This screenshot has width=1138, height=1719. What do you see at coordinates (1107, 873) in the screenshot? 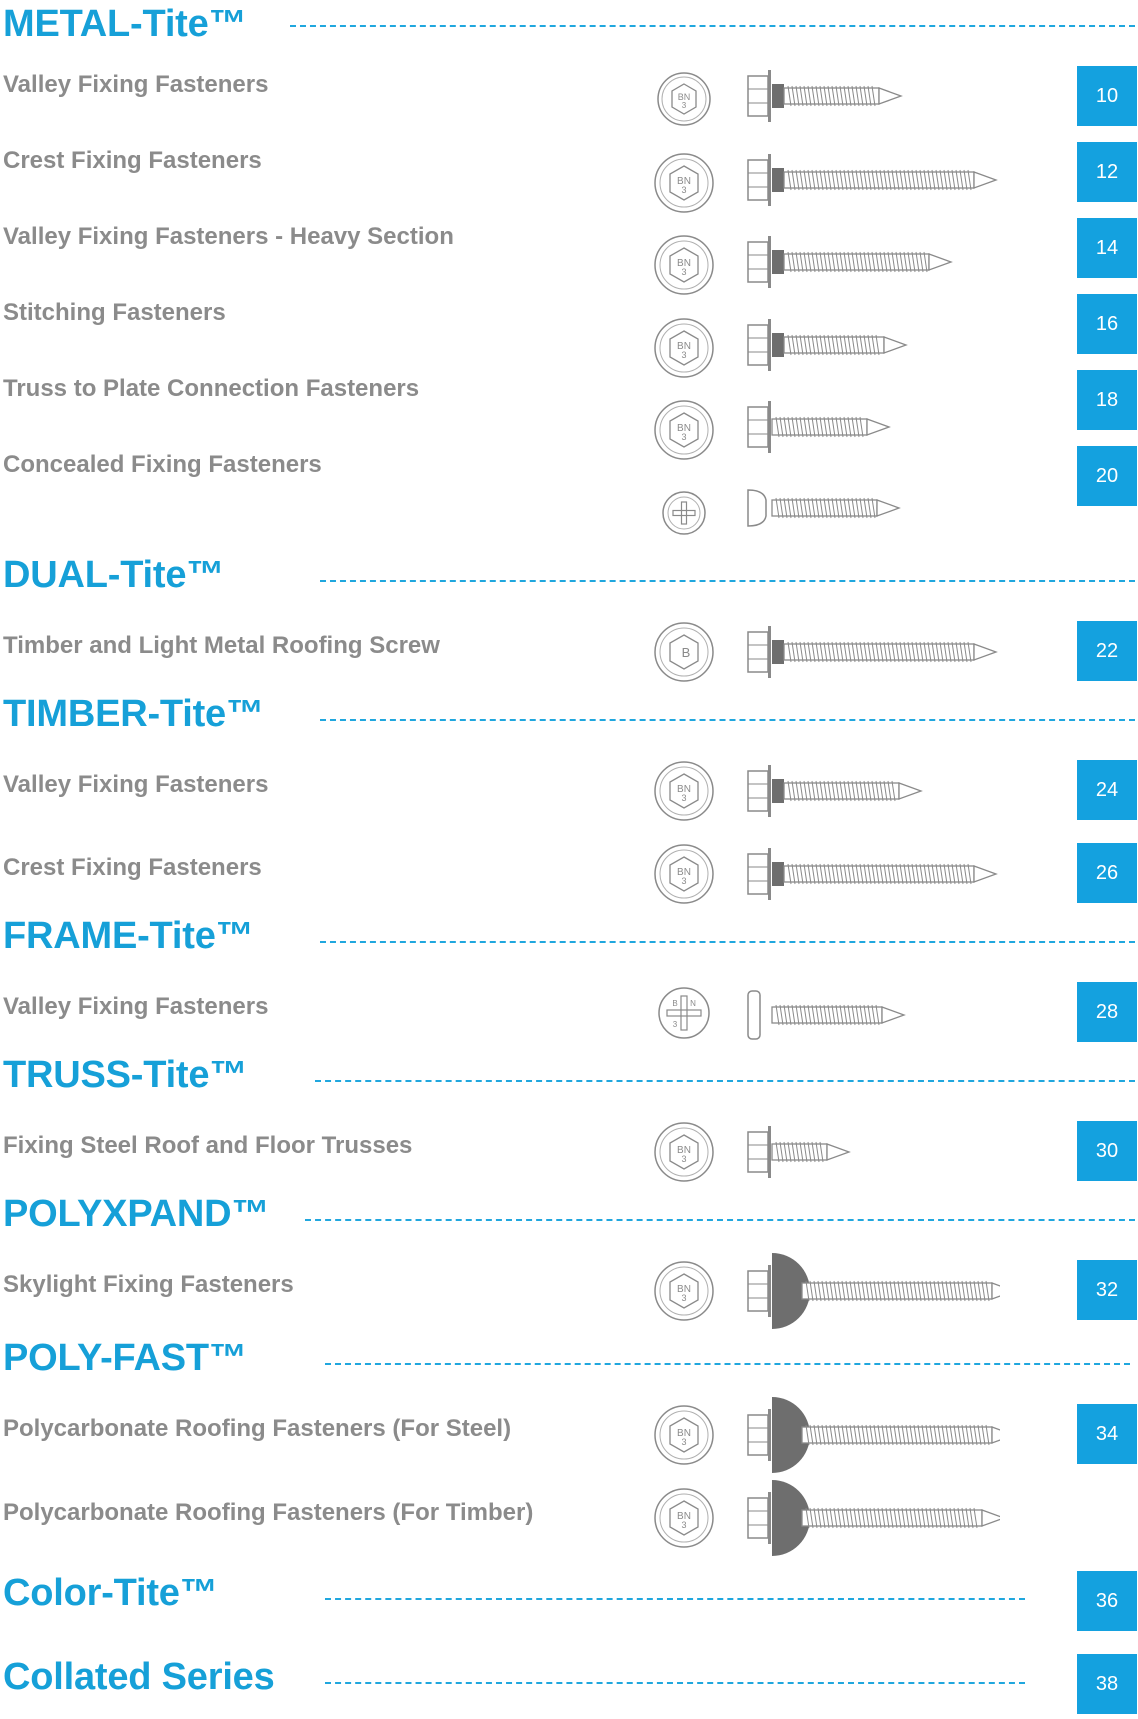
I see `page-number-badge: 26` at bounding box center [1107, 873].